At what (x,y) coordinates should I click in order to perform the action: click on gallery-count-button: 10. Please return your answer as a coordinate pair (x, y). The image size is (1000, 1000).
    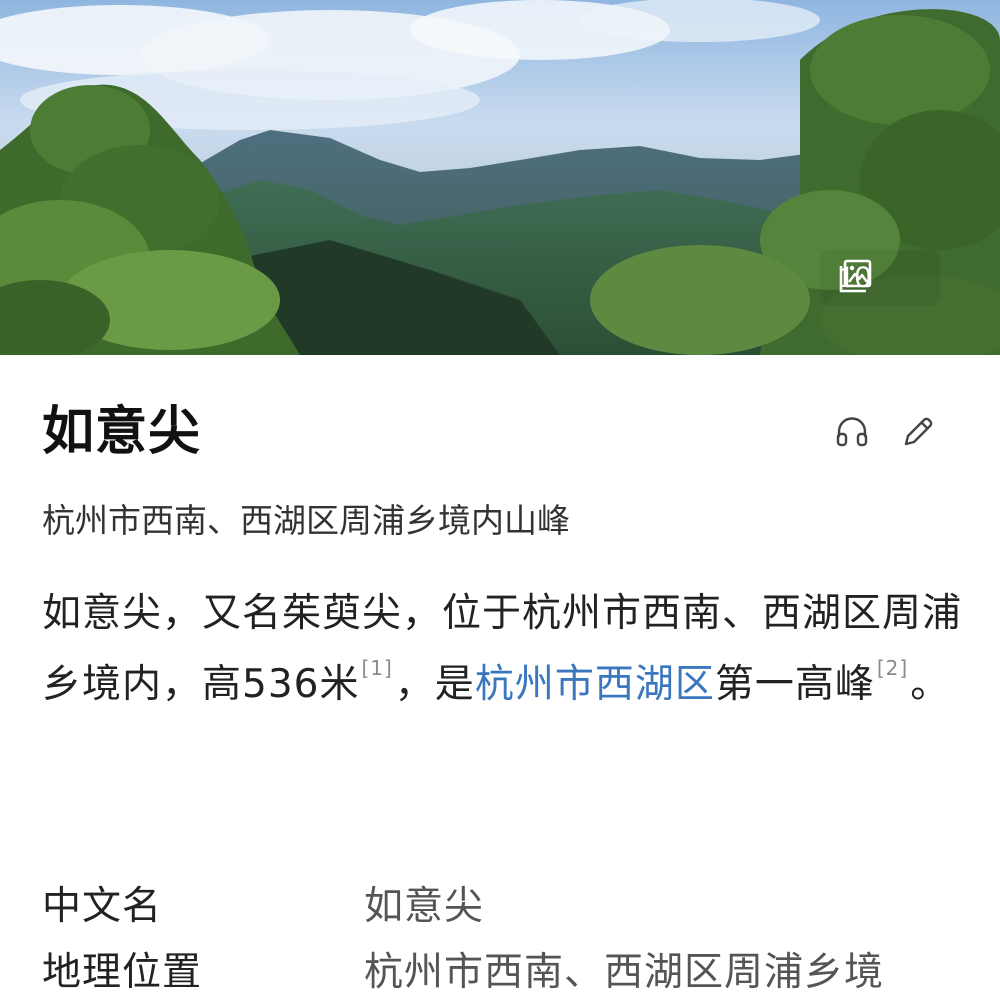
    Looking at the image, I should click on (854, 278).